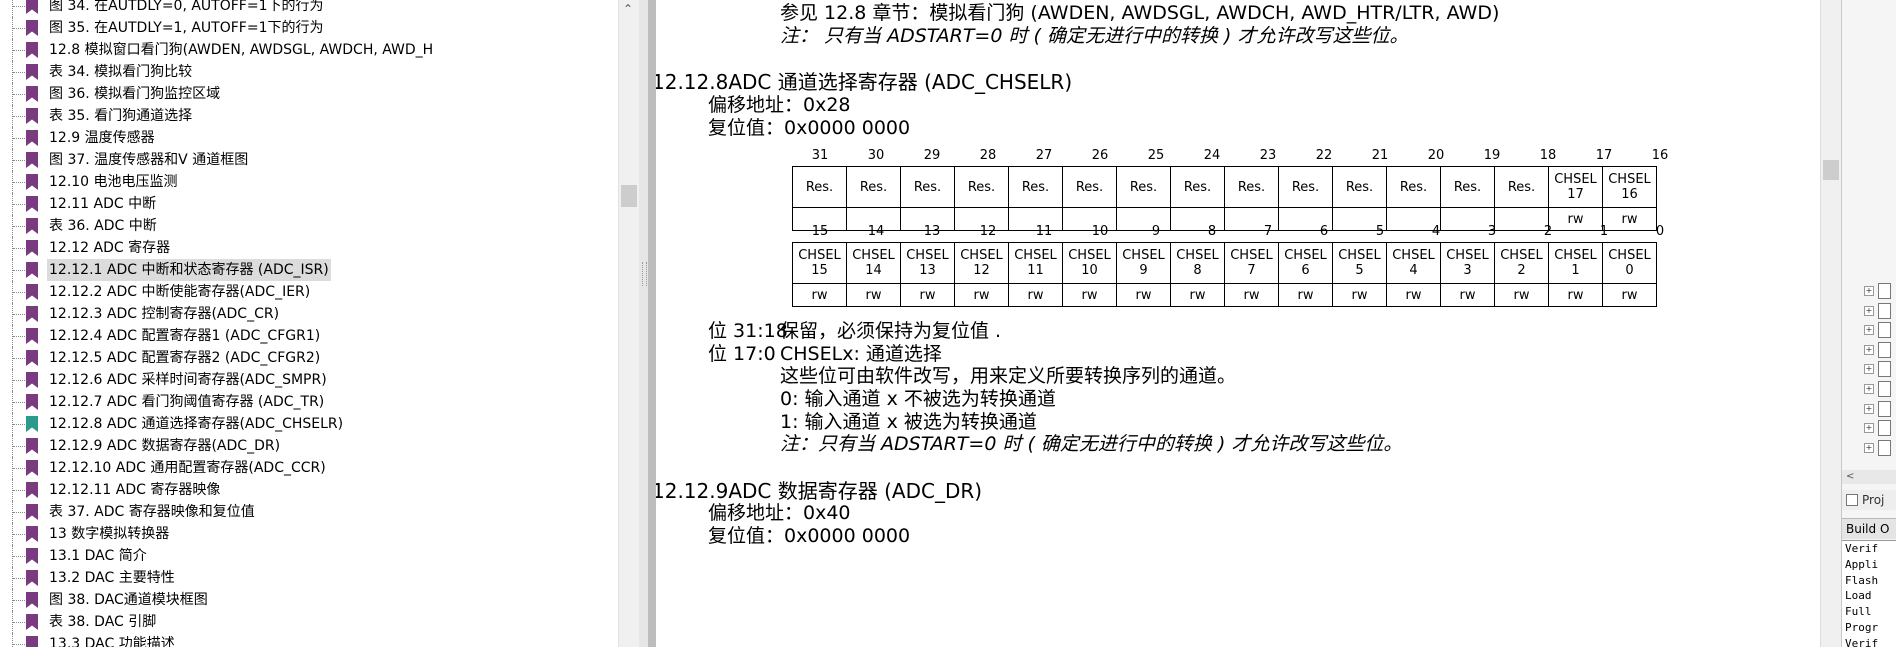 This screenshot has height=647, width=1896. I want to click on bookmark-item: 12.12.10 ADC 通用配置寄存器(ADC_CCR), so click(310, 468).